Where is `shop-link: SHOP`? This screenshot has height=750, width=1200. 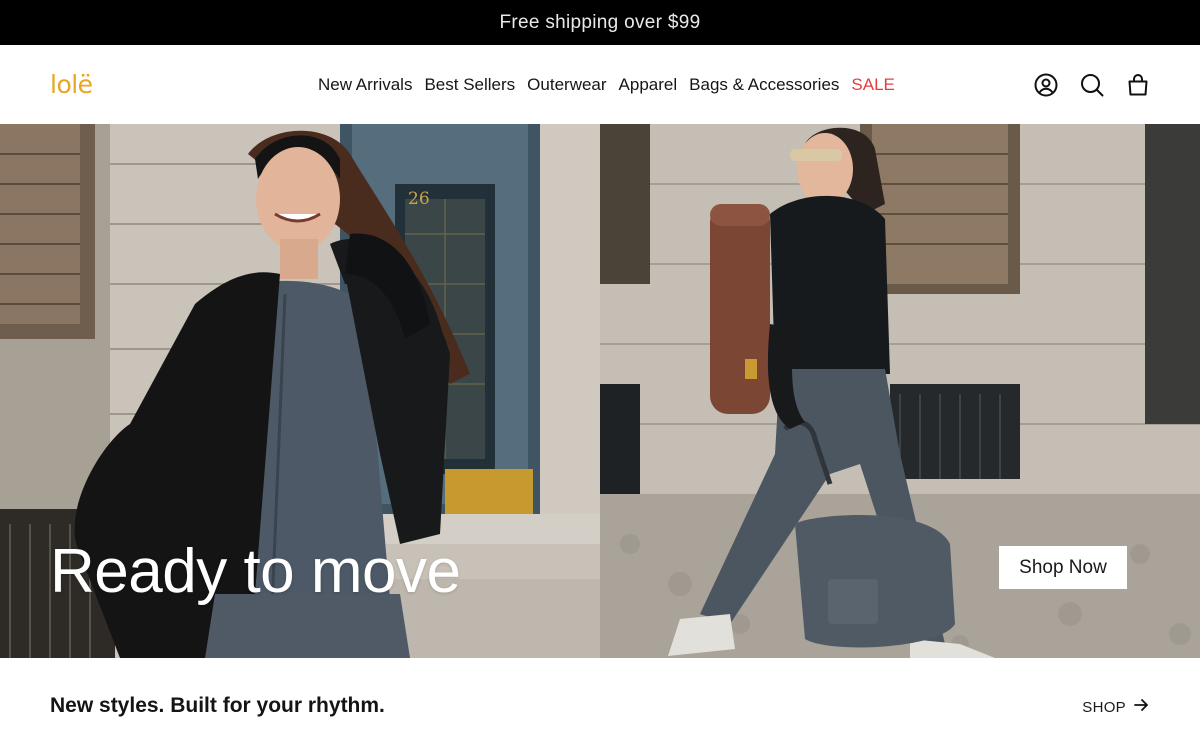
shop-link: SHOP is located at coordinates (1115, 707).